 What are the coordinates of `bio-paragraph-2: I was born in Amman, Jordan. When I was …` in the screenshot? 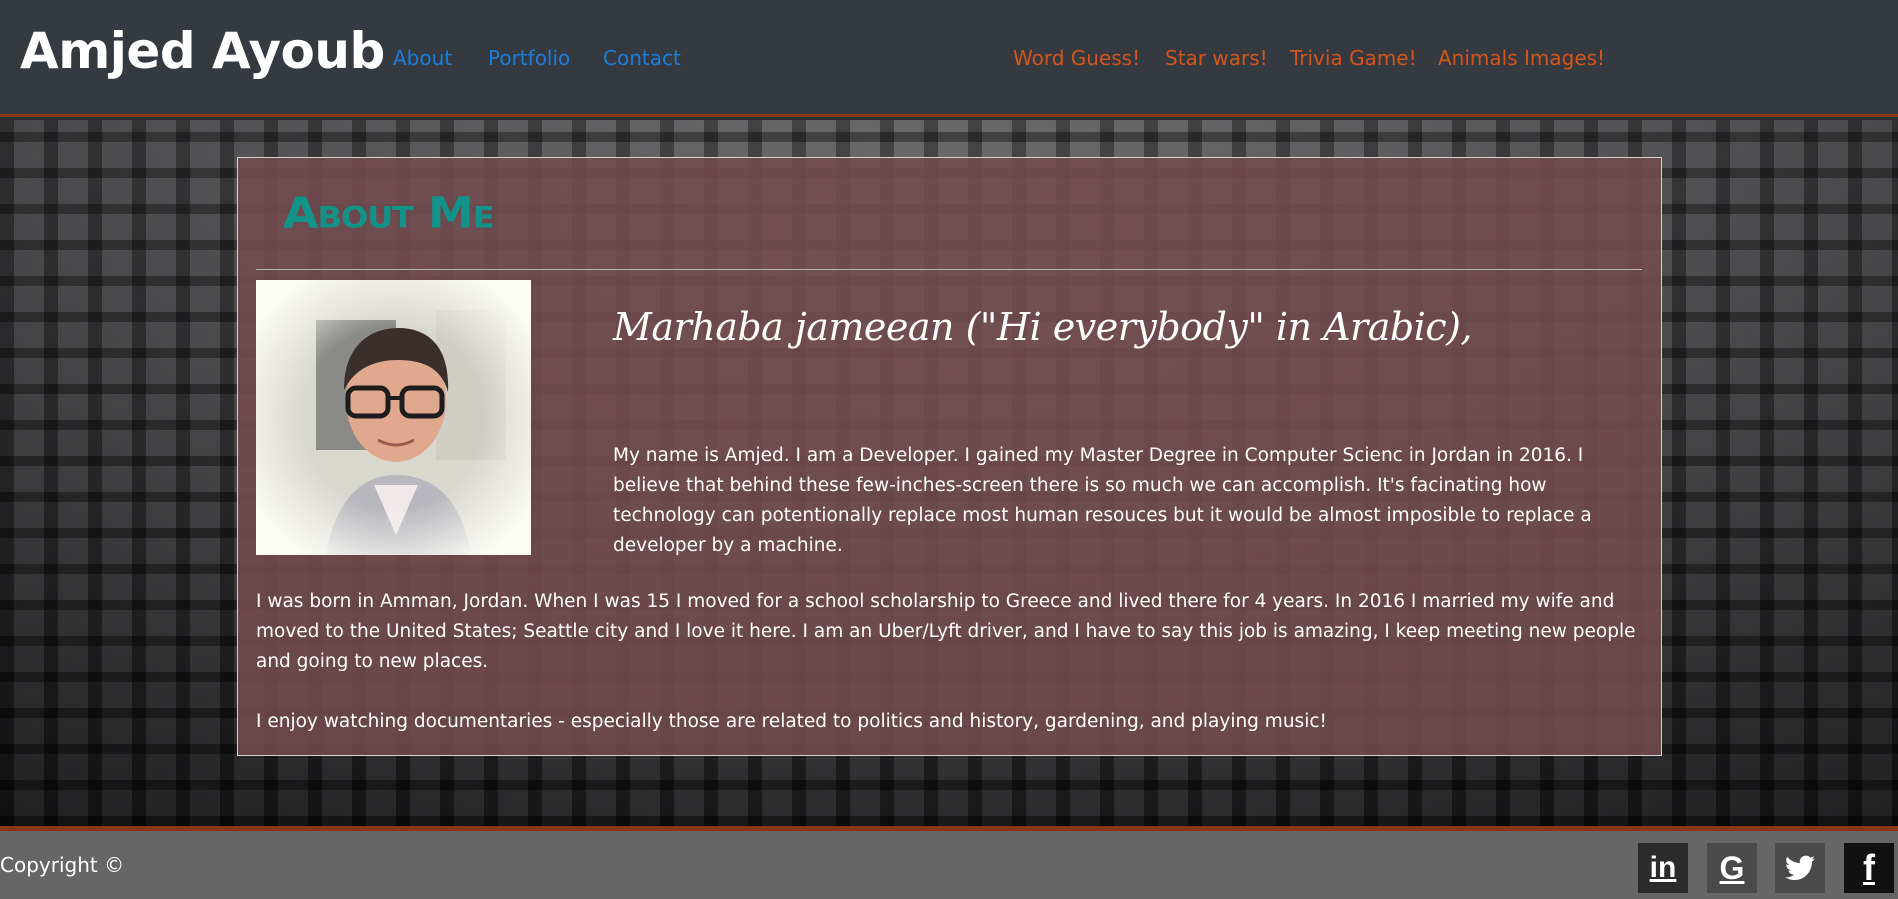 It's located at (946, 631).